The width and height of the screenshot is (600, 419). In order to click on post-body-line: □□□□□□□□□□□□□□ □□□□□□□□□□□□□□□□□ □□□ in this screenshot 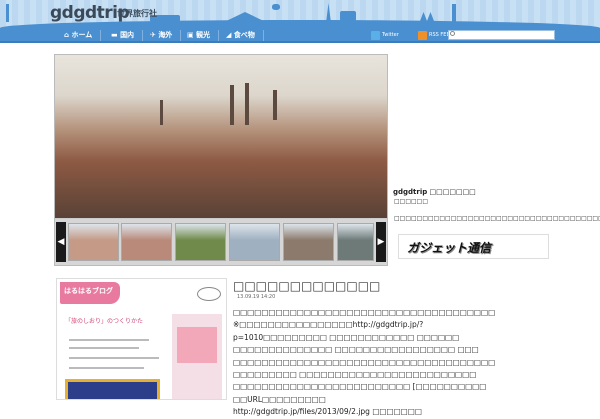, I will do `click(356, 350)`.